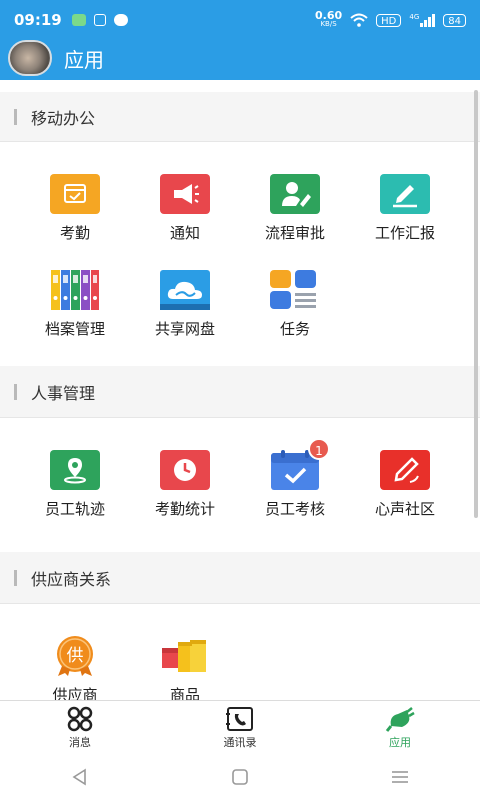 Image resolution: width=480 pixels, height=800 pixels. What do you see at coordinates (405, 194) in the screenshot?
I see `report-pen-icon` at bounding box center [405, 194].